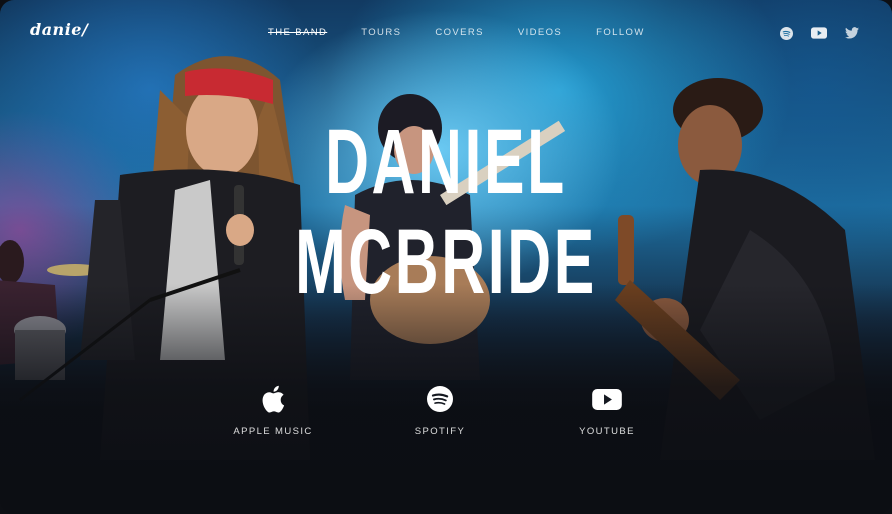 The height and width of the screenshot is (514, 892). I want to click on twitter-icon, so click(852, 33).